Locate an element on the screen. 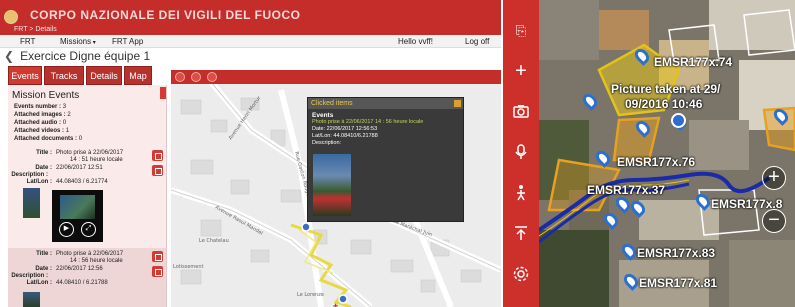 Image resolution: width=795 pixels, height=307 pixels. map-toolbar is located at coordinates (336, 77).